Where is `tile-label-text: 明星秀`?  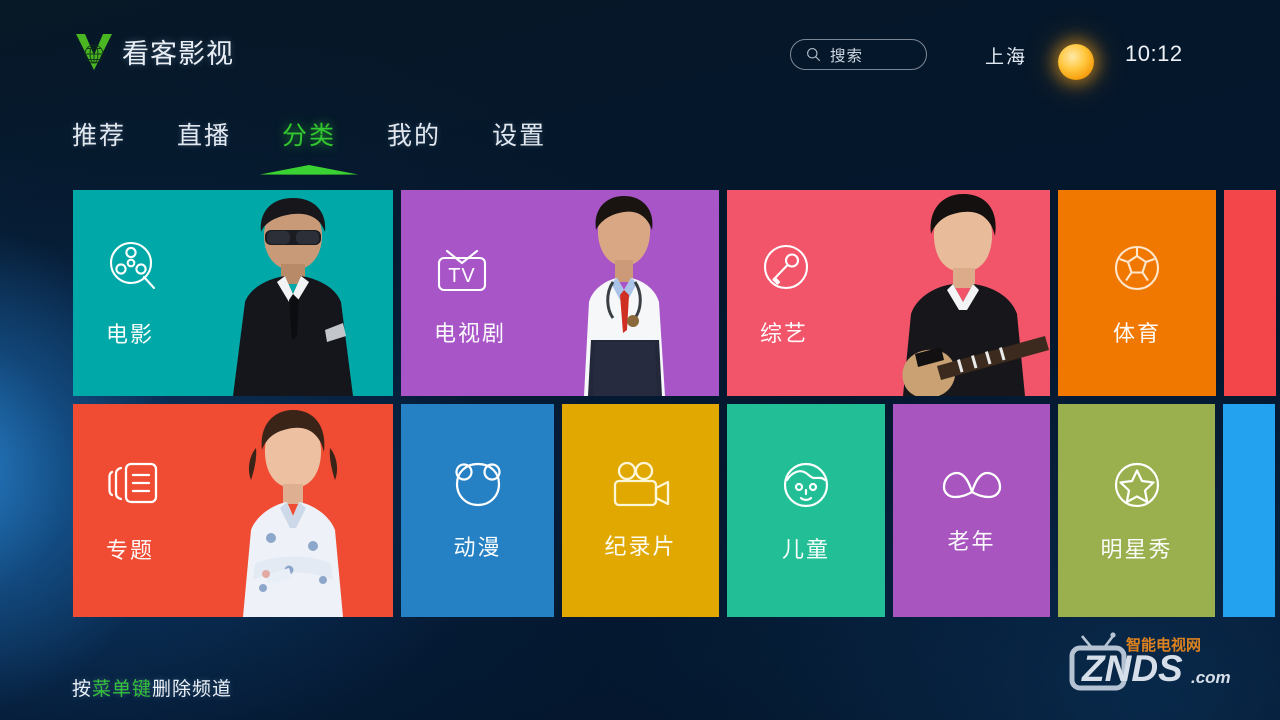 tile-label-text: 明星秀 is located at coordinates (1136, 549).